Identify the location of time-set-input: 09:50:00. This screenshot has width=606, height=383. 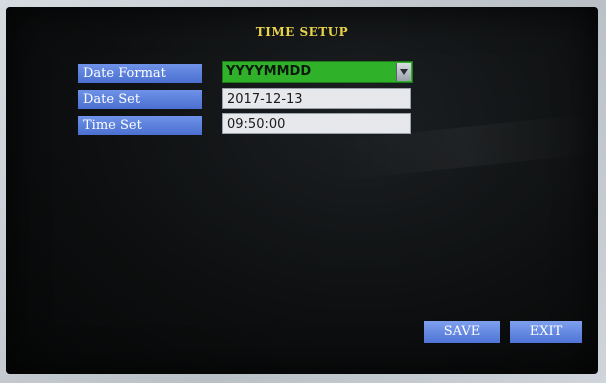
(316, 123).